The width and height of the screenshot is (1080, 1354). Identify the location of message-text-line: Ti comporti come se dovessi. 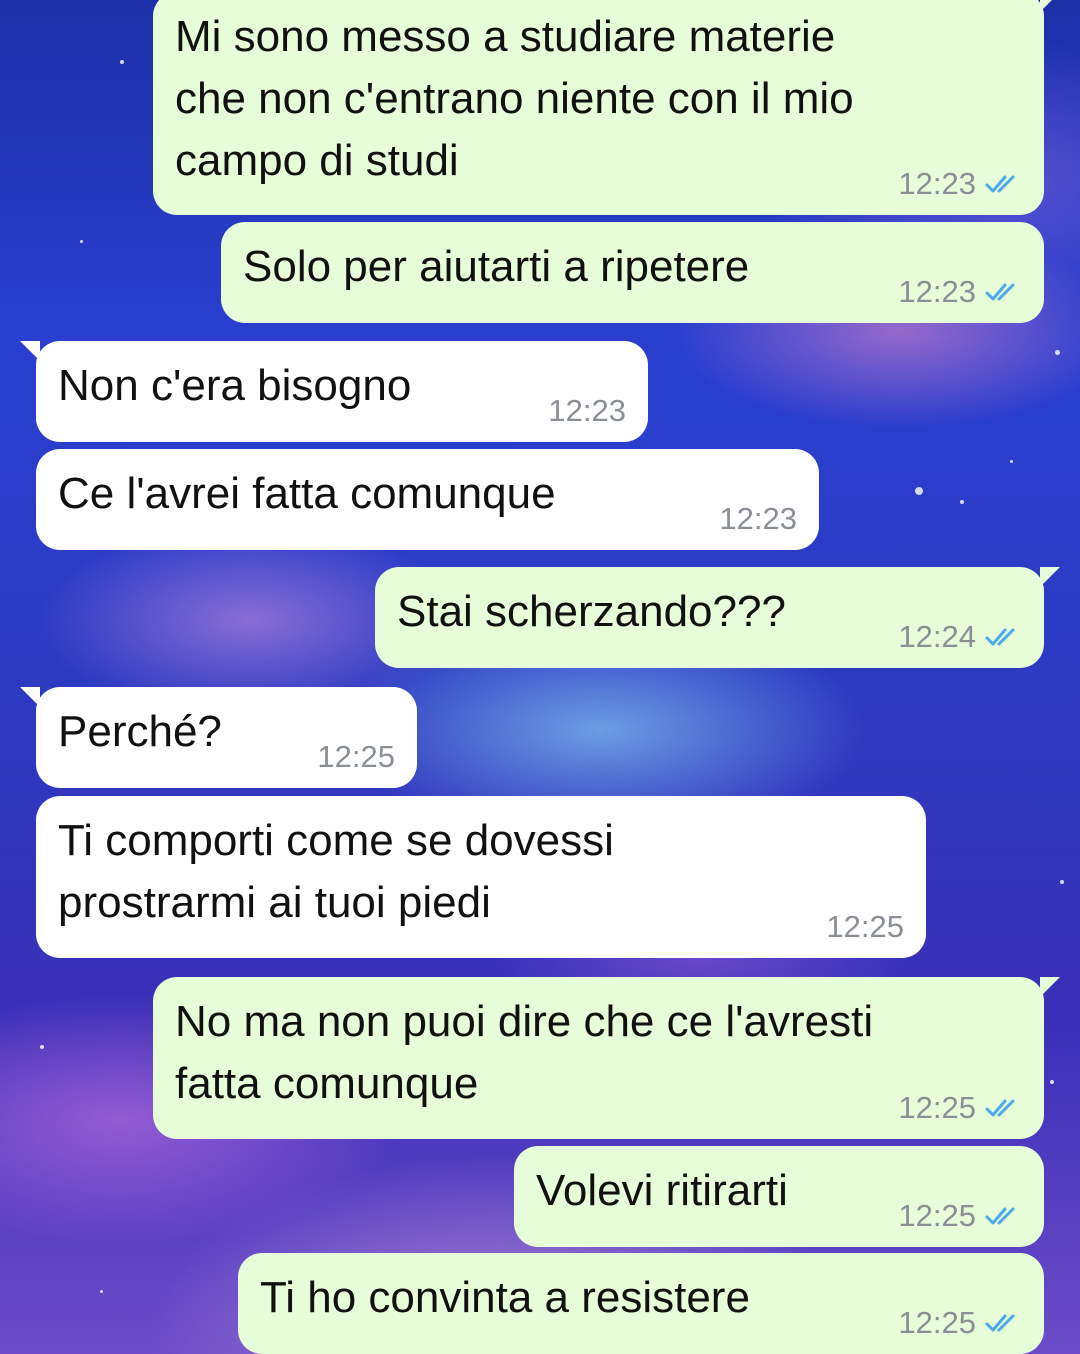
(336, 840).